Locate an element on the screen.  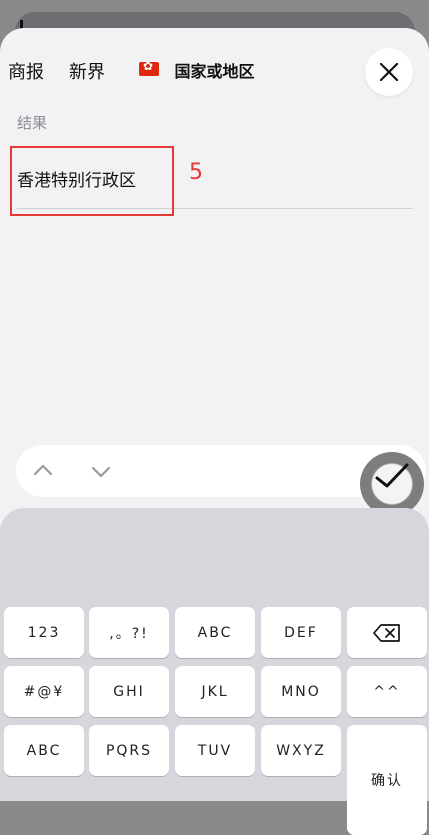
chevron-up-icon is located at coordinates (43, 471).